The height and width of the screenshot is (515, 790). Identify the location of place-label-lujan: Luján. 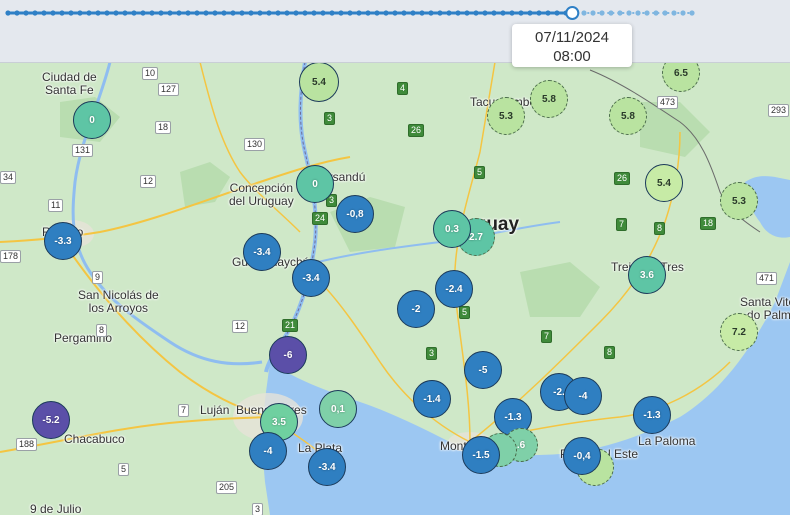
(215, 410).